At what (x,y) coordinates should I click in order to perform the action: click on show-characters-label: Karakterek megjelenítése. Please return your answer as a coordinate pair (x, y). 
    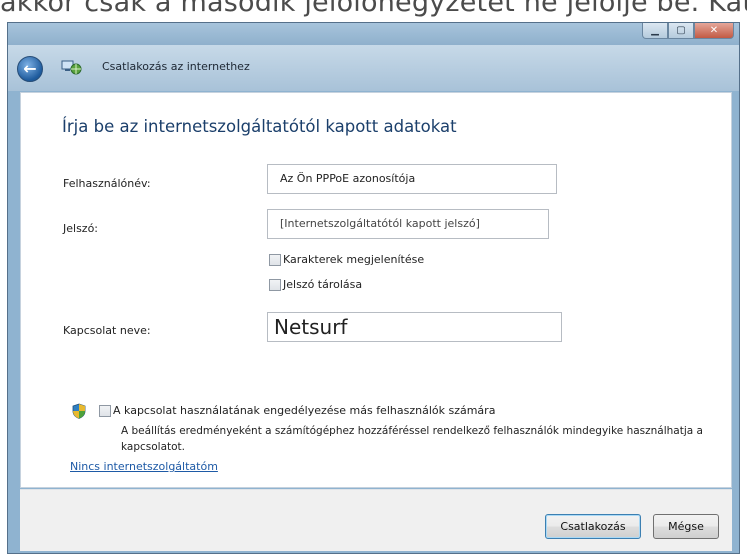
    Looking at the image, I should click on (354, 259).